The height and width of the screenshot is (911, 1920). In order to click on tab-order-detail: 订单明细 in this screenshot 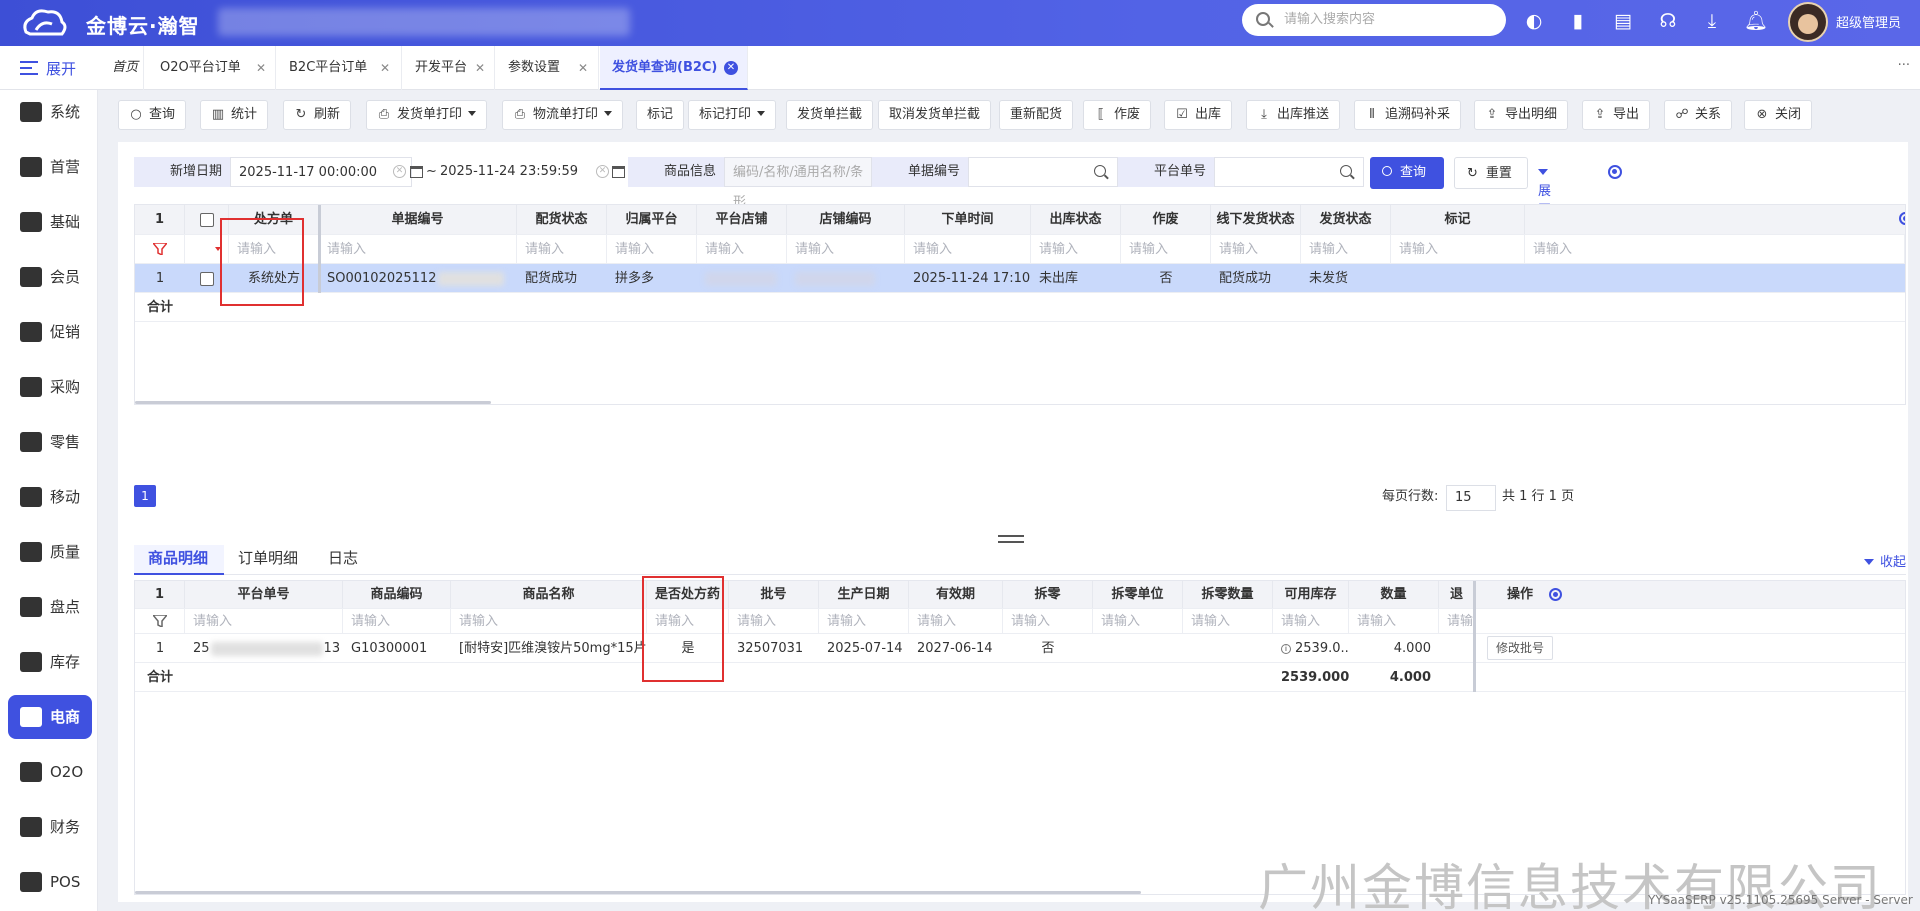, I will do `click(268, 560)`.